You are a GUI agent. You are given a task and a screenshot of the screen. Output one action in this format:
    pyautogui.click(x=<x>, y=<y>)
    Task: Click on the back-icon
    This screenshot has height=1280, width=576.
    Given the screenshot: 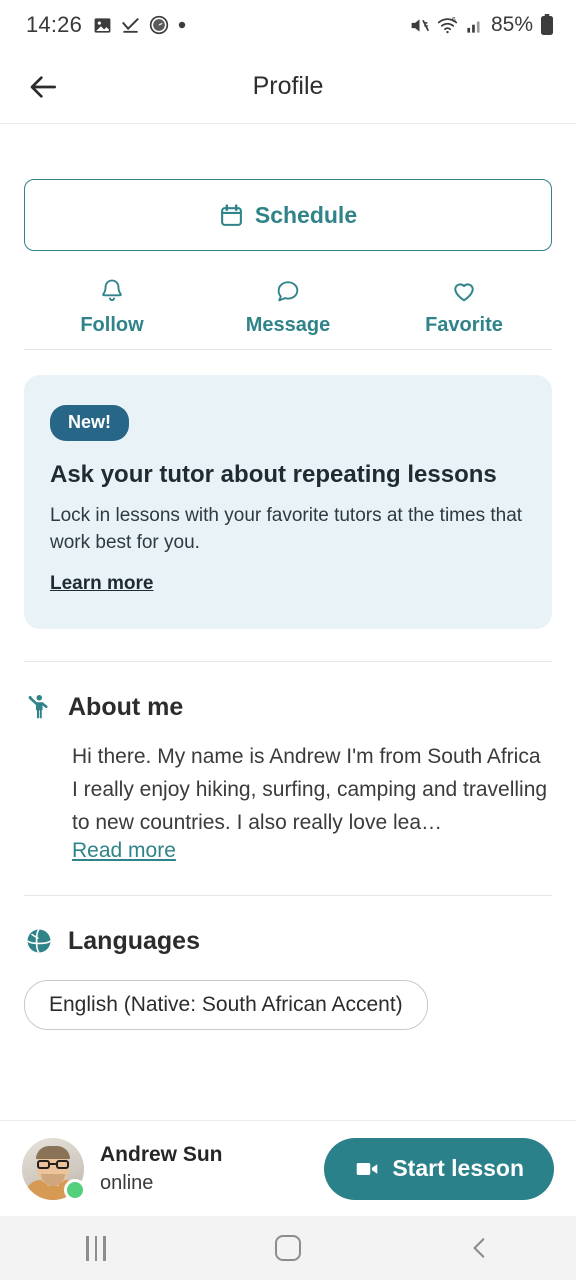 What is the action you would take?
    pyautogui.click(x=480, y=1248)
    